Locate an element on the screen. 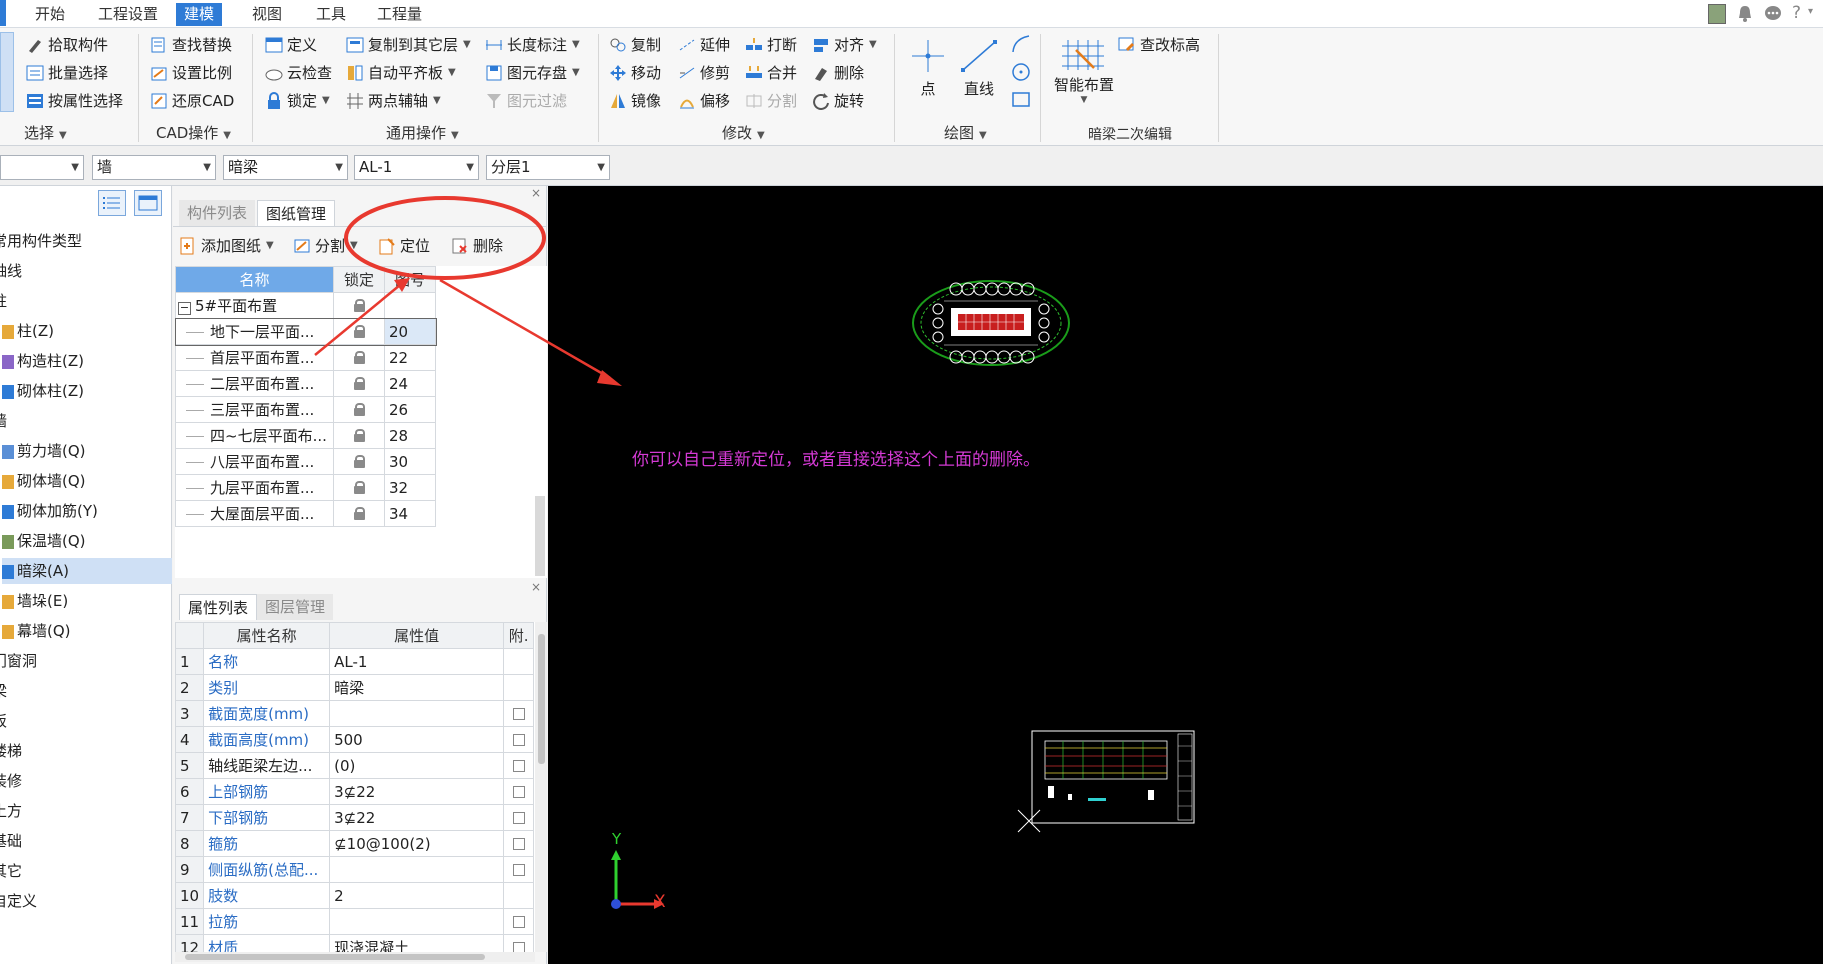  tree-item: 常用构件类型 is located at coordinates (81, 241).